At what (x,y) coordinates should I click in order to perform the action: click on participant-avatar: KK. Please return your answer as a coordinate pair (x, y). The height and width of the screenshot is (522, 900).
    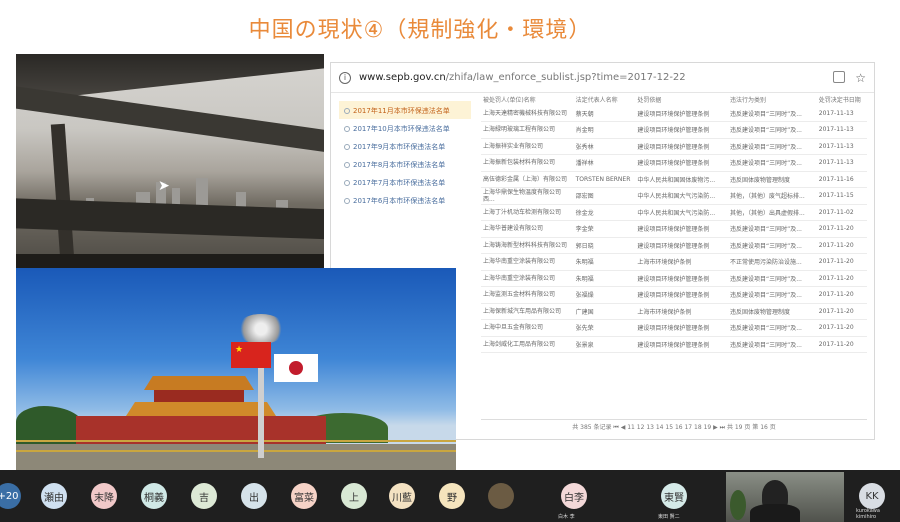
    Looking at the image, I should click on (872, 496).